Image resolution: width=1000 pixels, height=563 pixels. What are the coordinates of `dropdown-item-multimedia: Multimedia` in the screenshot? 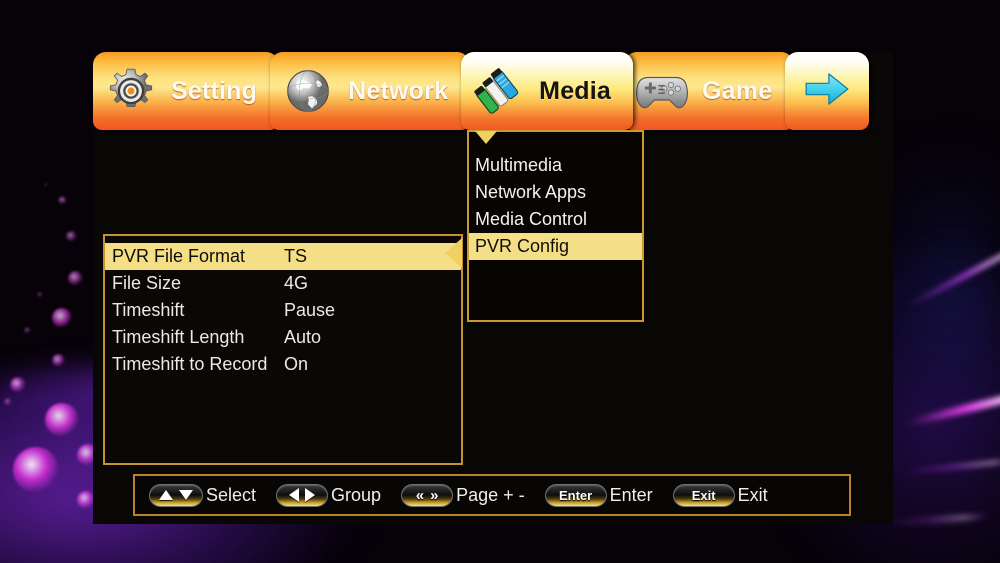 It's located at (555, 165).